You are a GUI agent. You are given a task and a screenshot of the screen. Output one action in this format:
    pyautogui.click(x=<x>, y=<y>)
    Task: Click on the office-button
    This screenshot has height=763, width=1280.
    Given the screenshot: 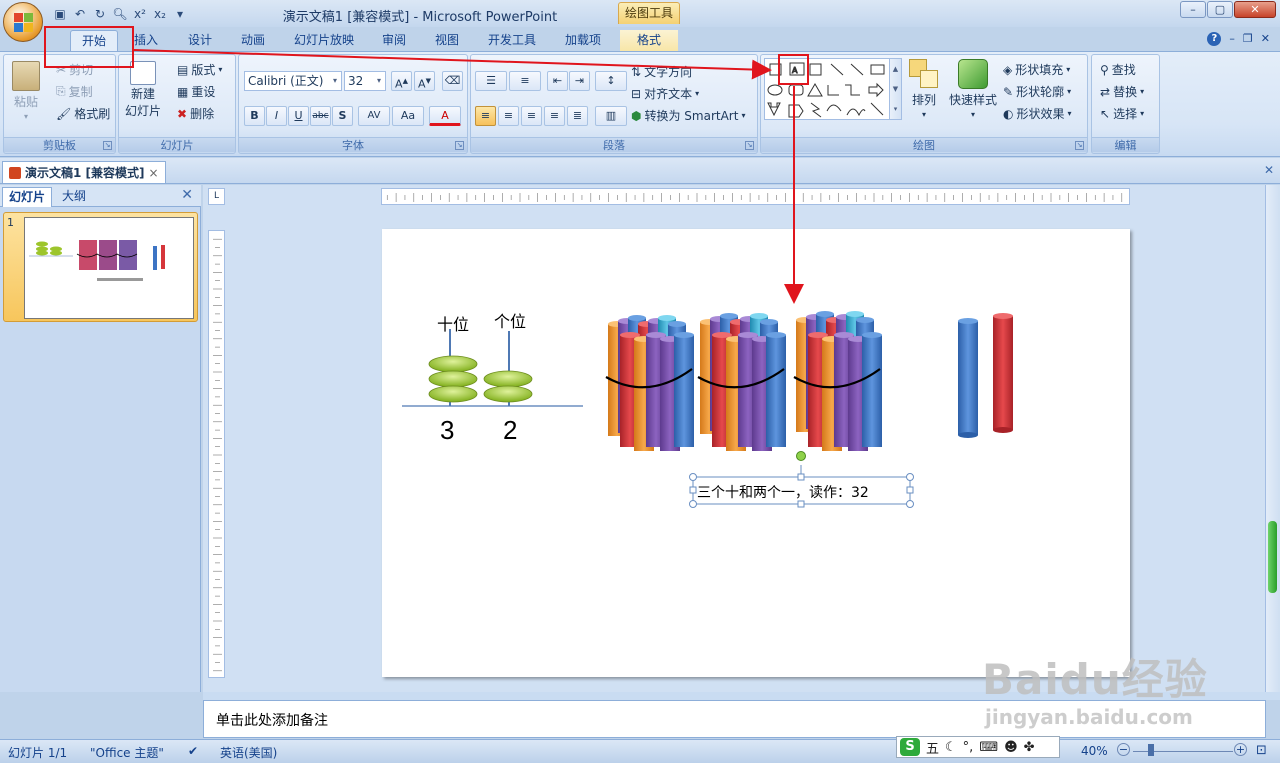 What is the action you would take?
    pyautogui.click(x=23, y=22)
    